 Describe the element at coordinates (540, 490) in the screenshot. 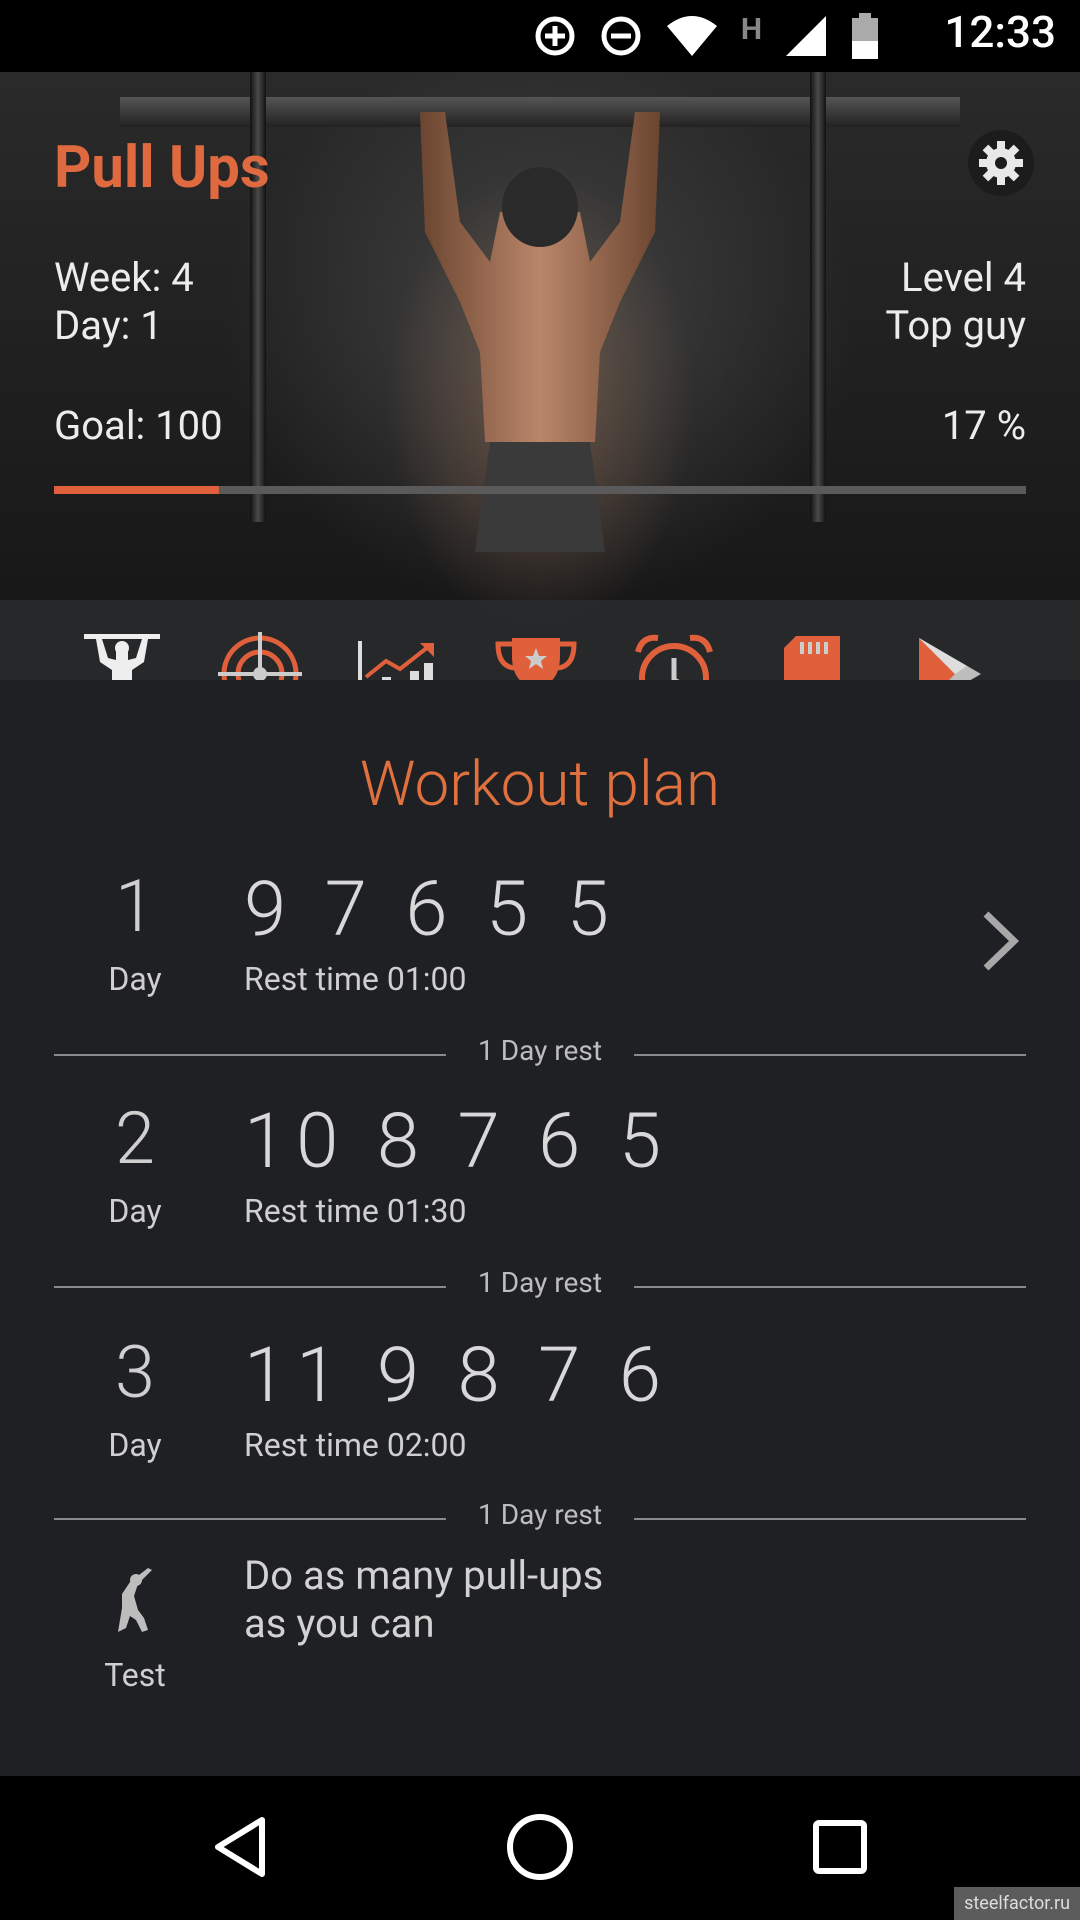

I see `goal-progress-bar` at that location.